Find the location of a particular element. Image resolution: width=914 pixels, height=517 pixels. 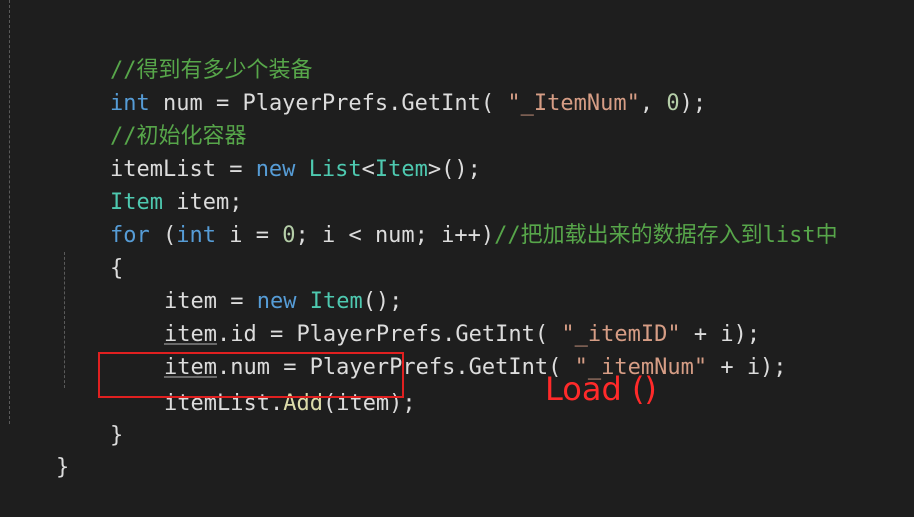

type-item: Item is located at coordinates (401, 169).